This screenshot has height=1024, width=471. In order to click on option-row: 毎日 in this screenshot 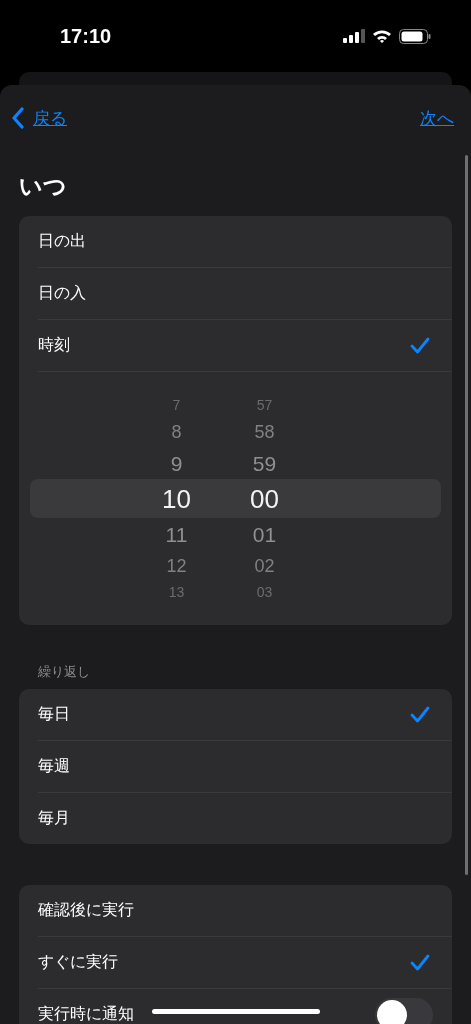, I will do `click(245, 715)`.